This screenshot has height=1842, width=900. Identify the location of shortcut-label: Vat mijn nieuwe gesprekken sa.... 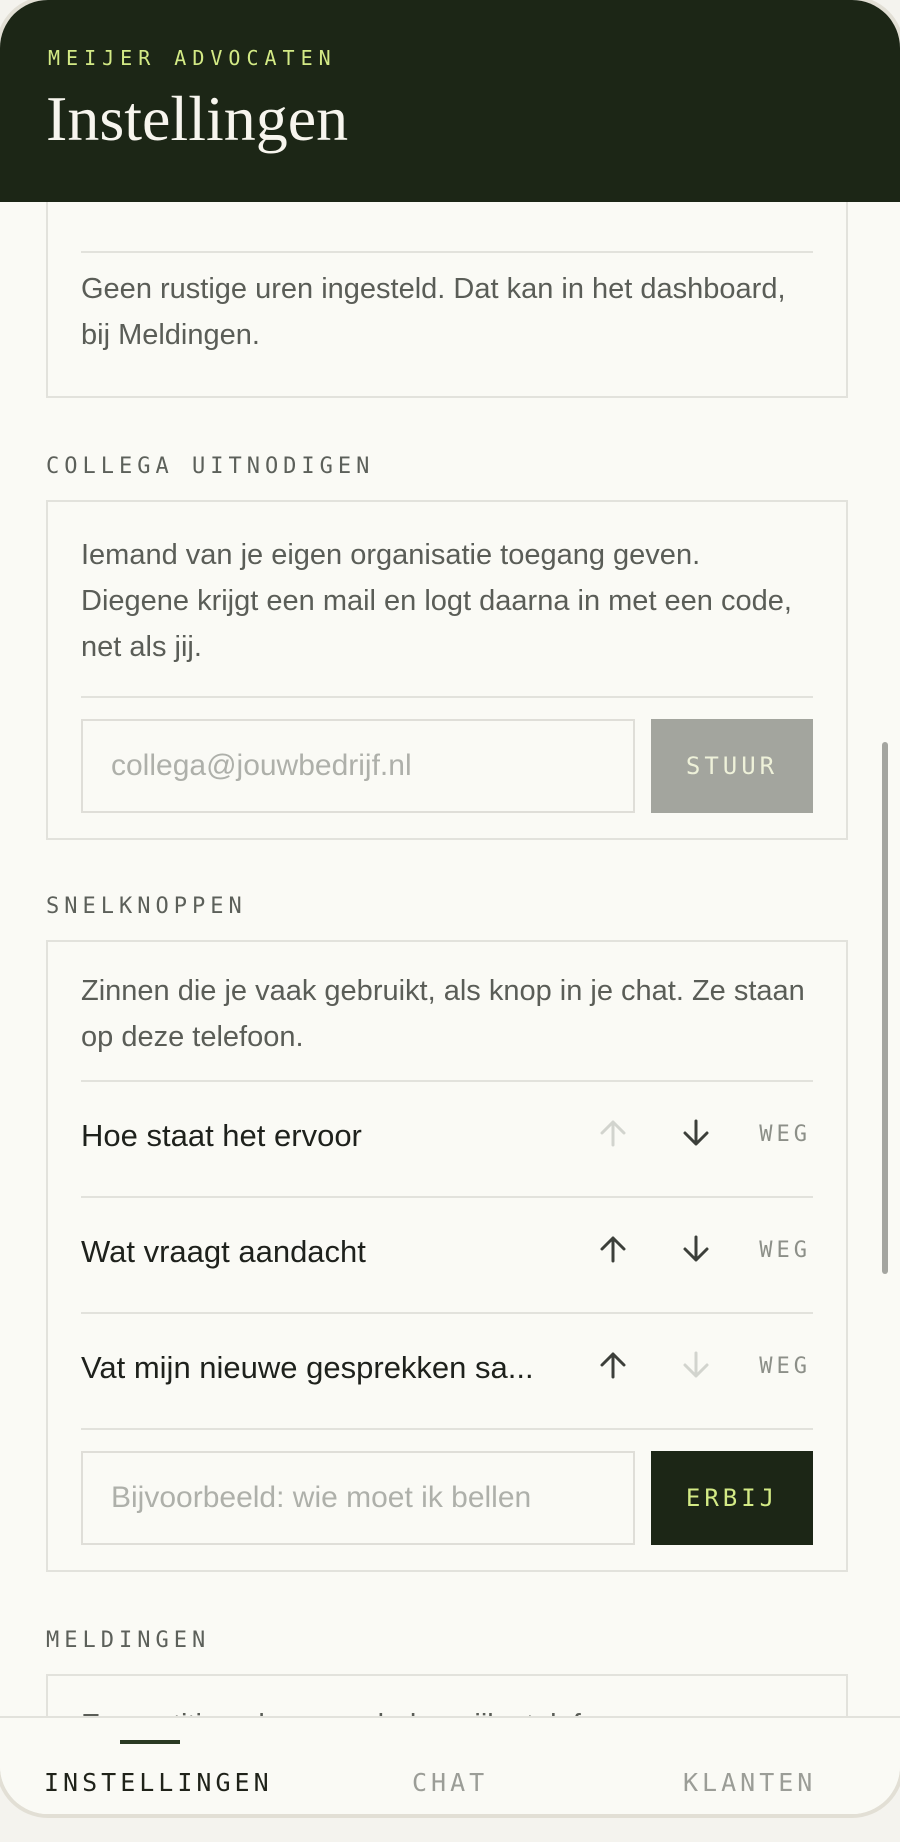
(307, 1367).